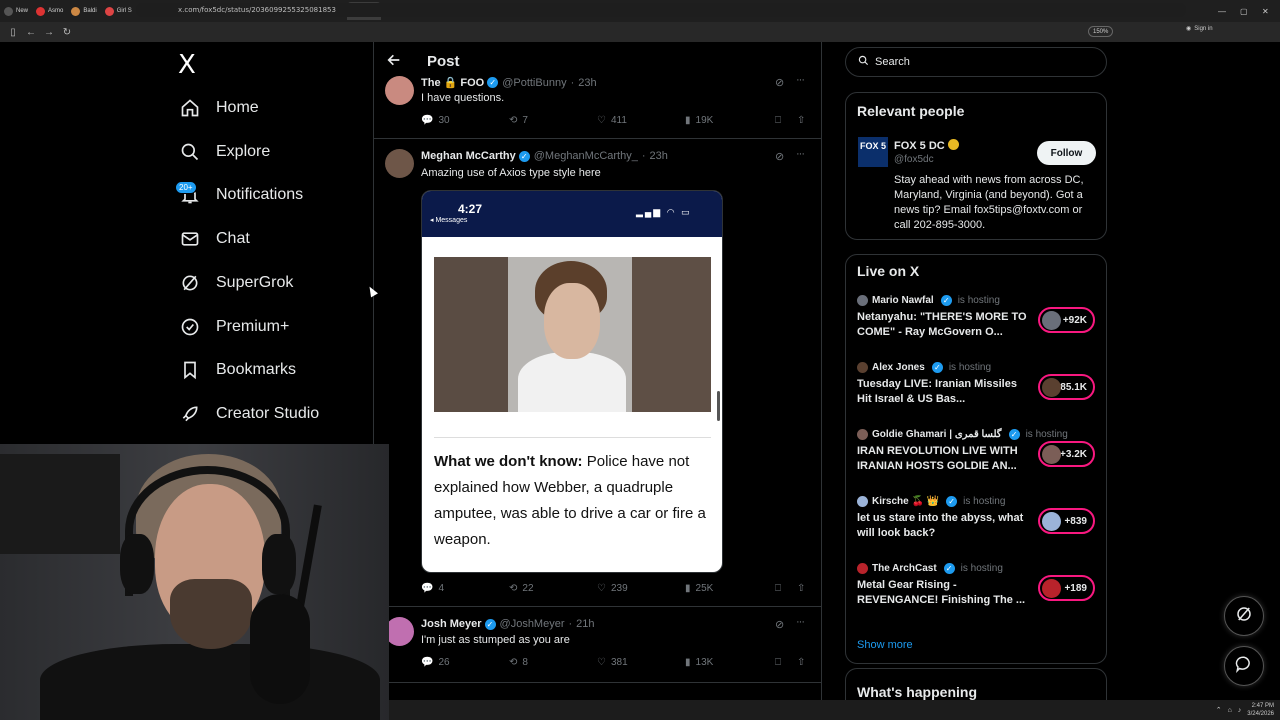  What do you see at coordinates (532, 624) in the screenshot?
I see `author-handle: @JoshMeyer` at bounding box center [532, 624].